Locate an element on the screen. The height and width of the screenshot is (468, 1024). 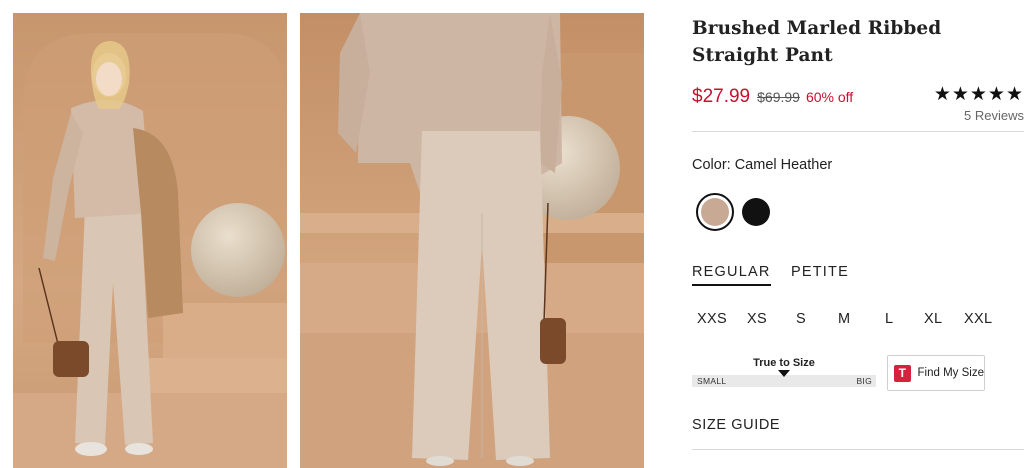
find-my-size-label: Find My Size is located at coordinates (950, 373).